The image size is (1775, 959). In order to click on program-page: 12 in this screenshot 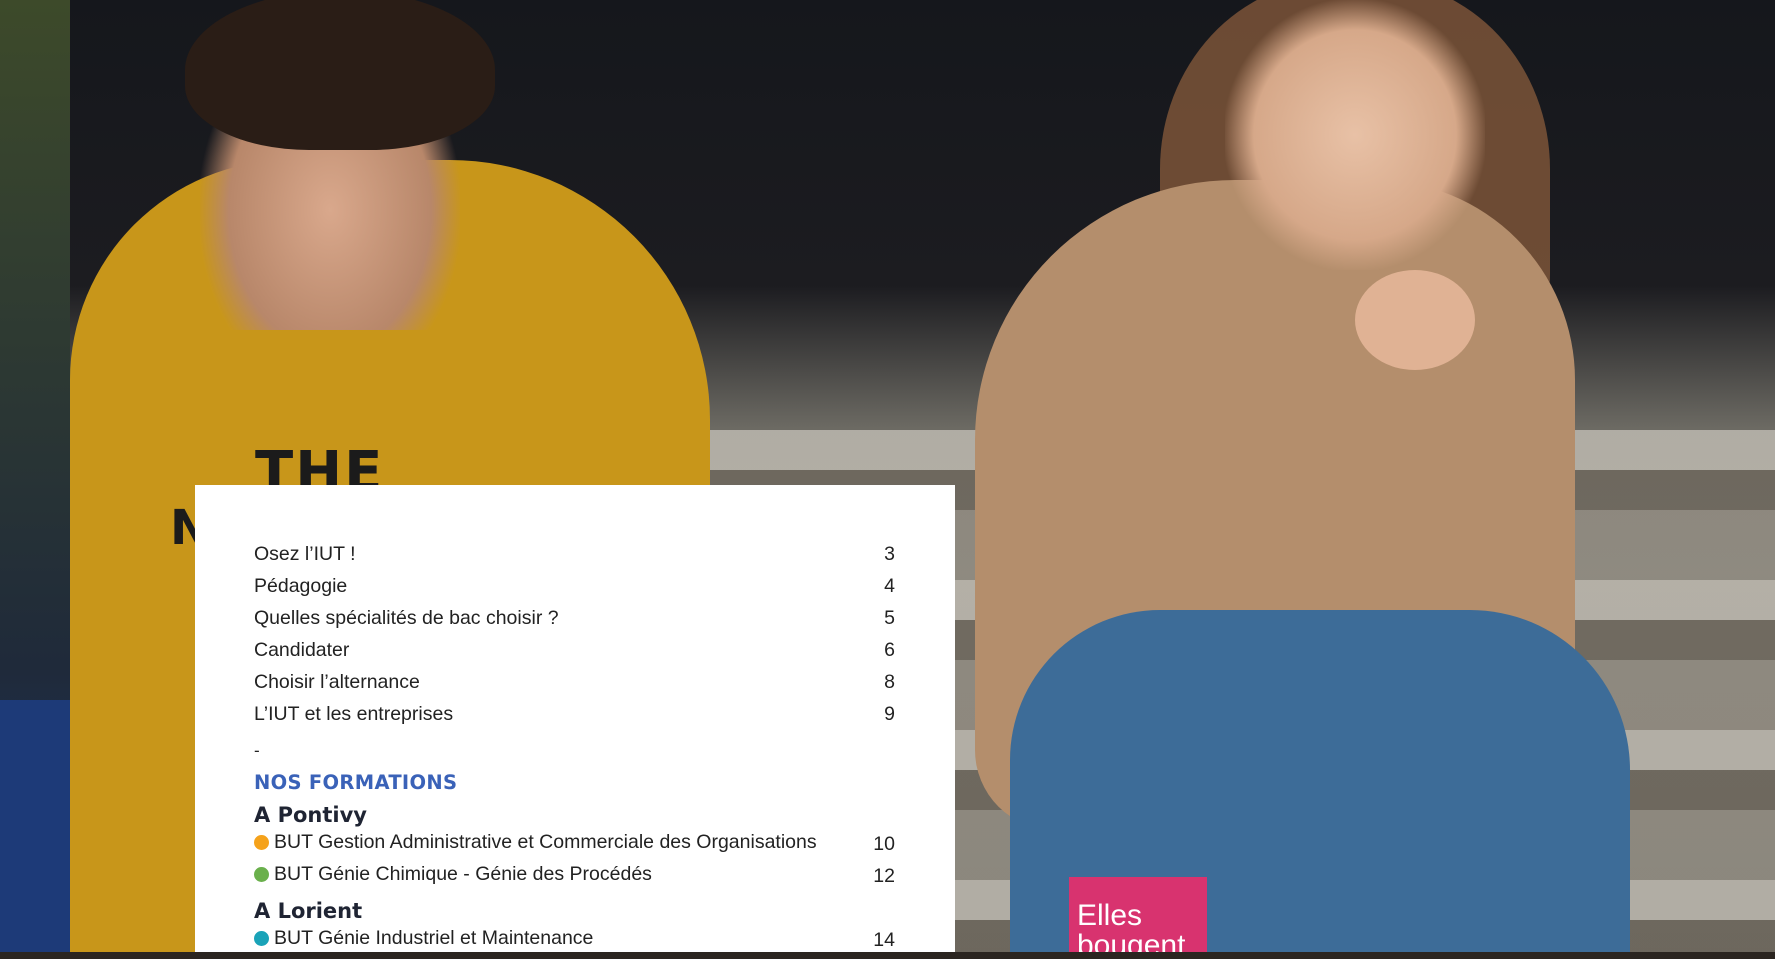, I will do `click(884, 876)`.